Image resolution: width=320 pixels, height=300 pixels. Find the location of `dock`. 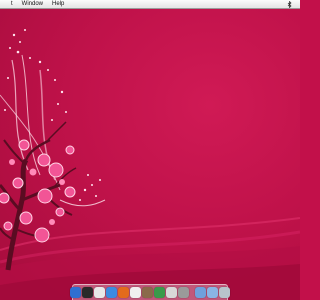

dock is located at coordinates (150, 292).